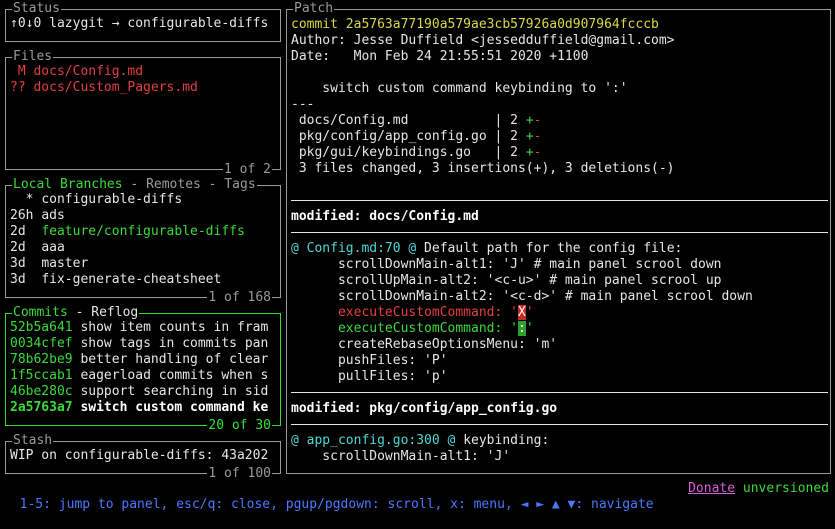 The image size is (835, 529). What do you see at coordinates (33, 57) in the screenshot?
I see `files-panel-title: Files` at bounding box center [33, 57].